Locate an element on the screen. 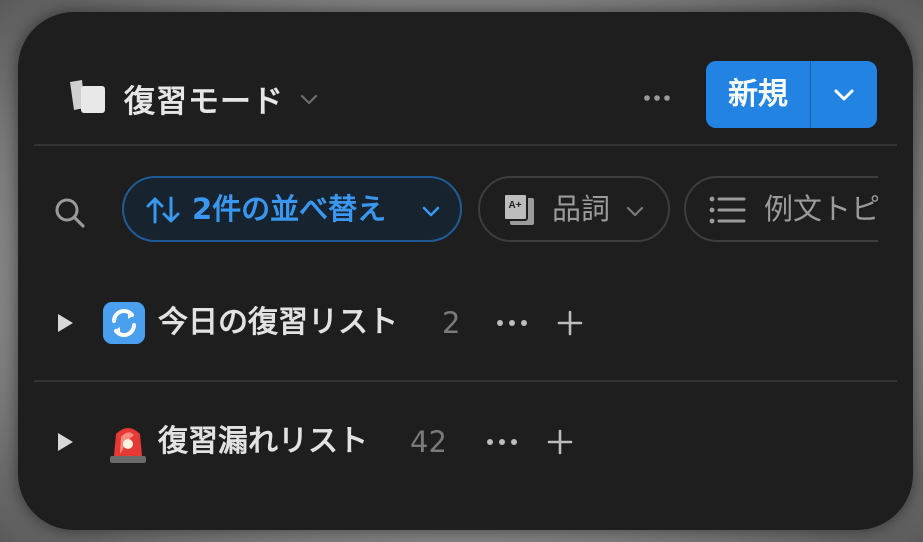  group-count: 42 is located at coordinates (428, 442).